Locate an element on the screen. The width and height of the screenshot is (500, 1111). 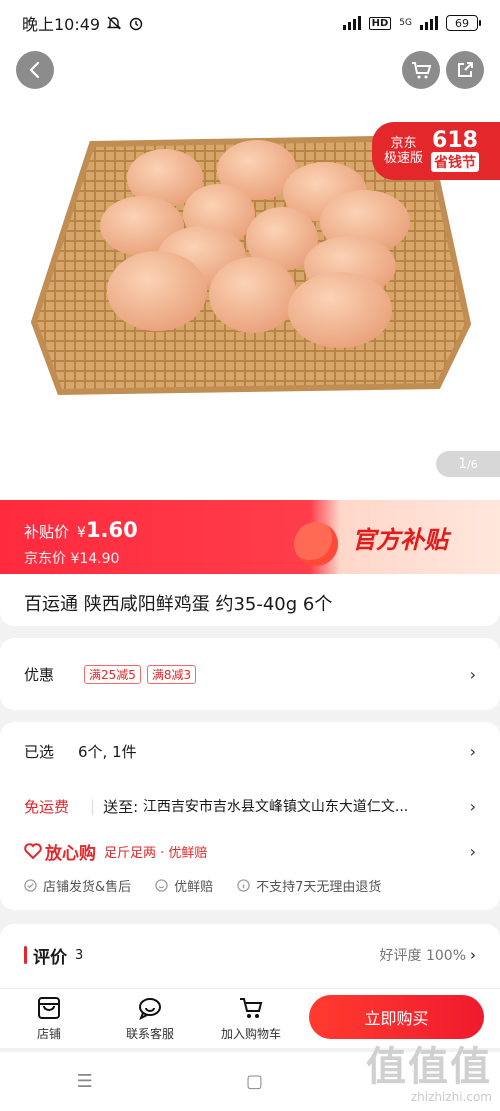
status-time: 晚上10:49 is located at coordinates (61, 24).